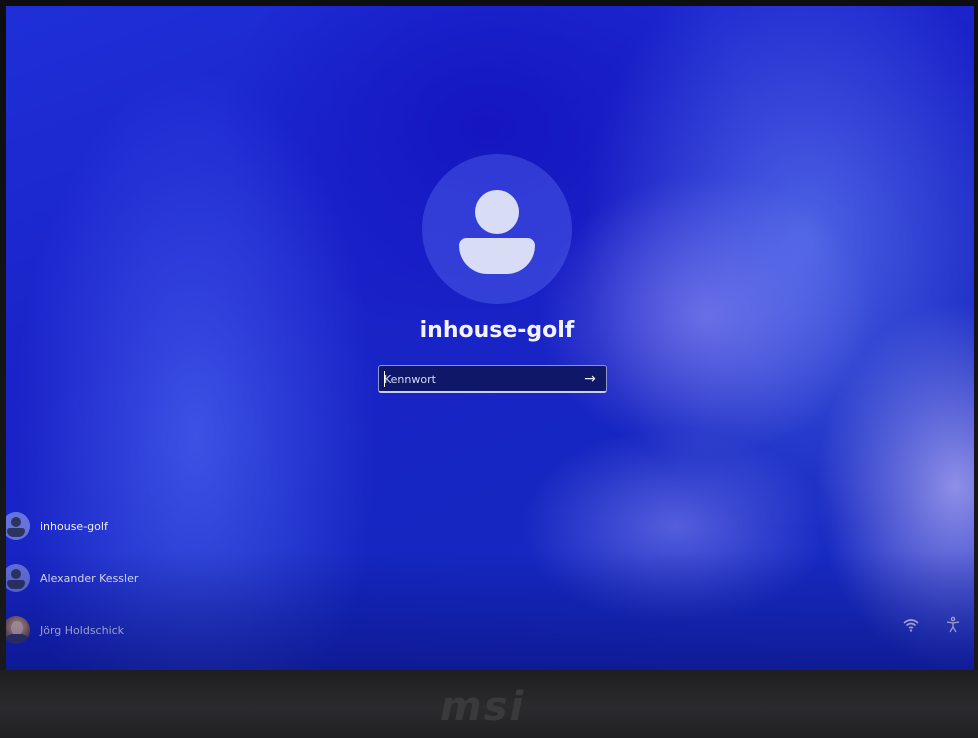 This screenshot has height=738, width=978. I want to click on user-item-label: inhouse-golf, so click(74, 526).